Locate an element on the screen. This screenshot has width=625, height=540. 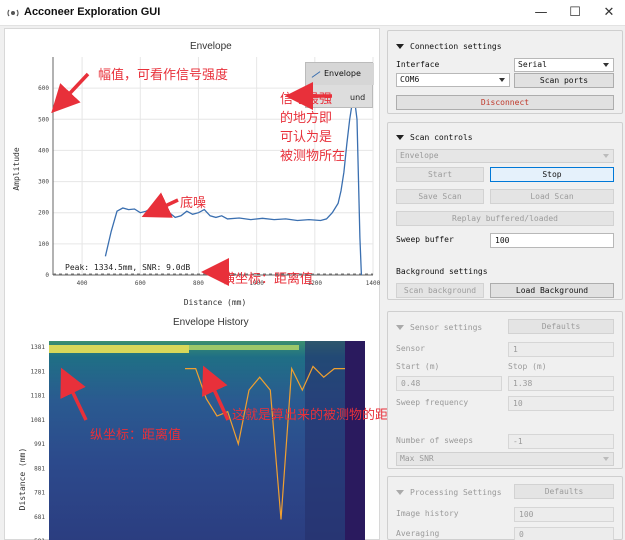
sweep-frequency-label: Sweep frequency is located at coordinates (432, 402).